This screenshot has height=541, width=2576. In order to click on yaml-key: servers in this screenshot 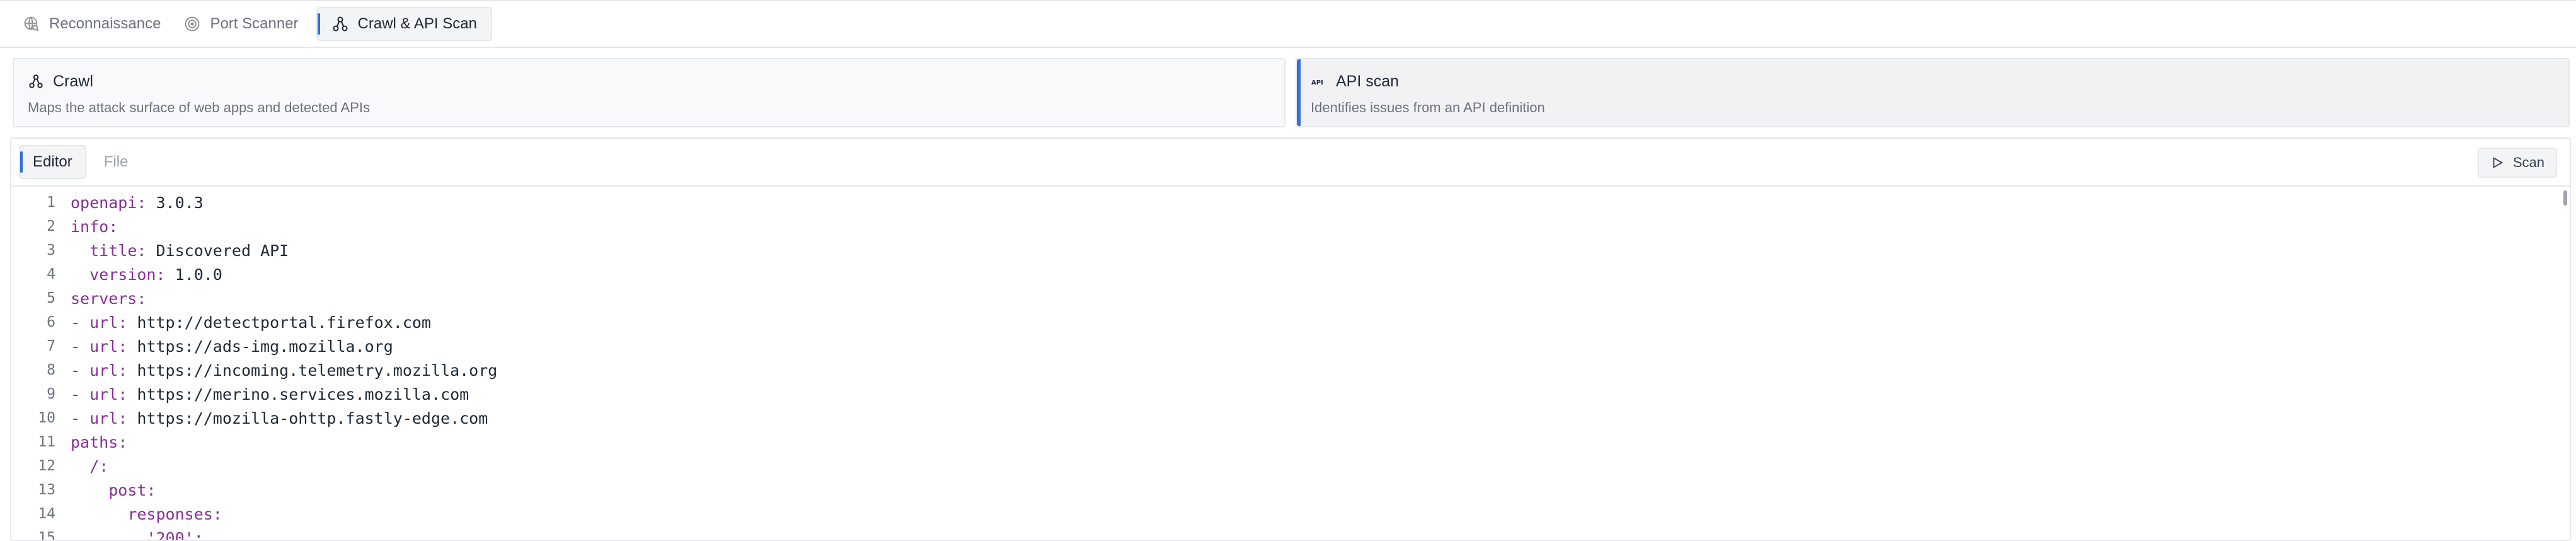, I will do `click(104, 299)`.